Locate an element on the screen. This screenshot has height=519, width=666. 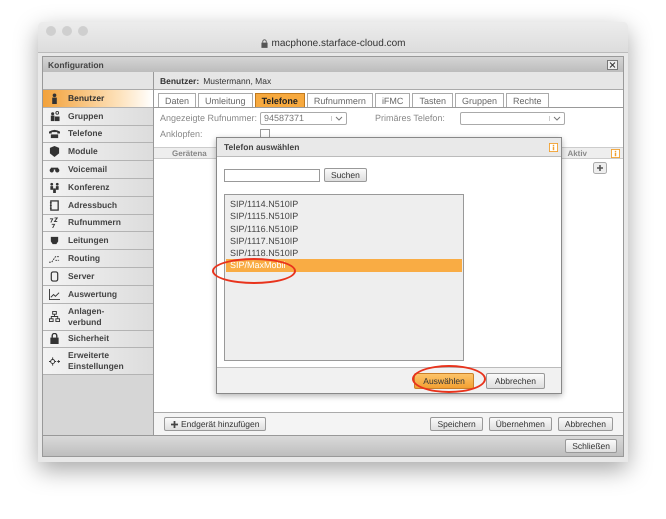
search-button: Suchen is located at coordinates (345, 175).